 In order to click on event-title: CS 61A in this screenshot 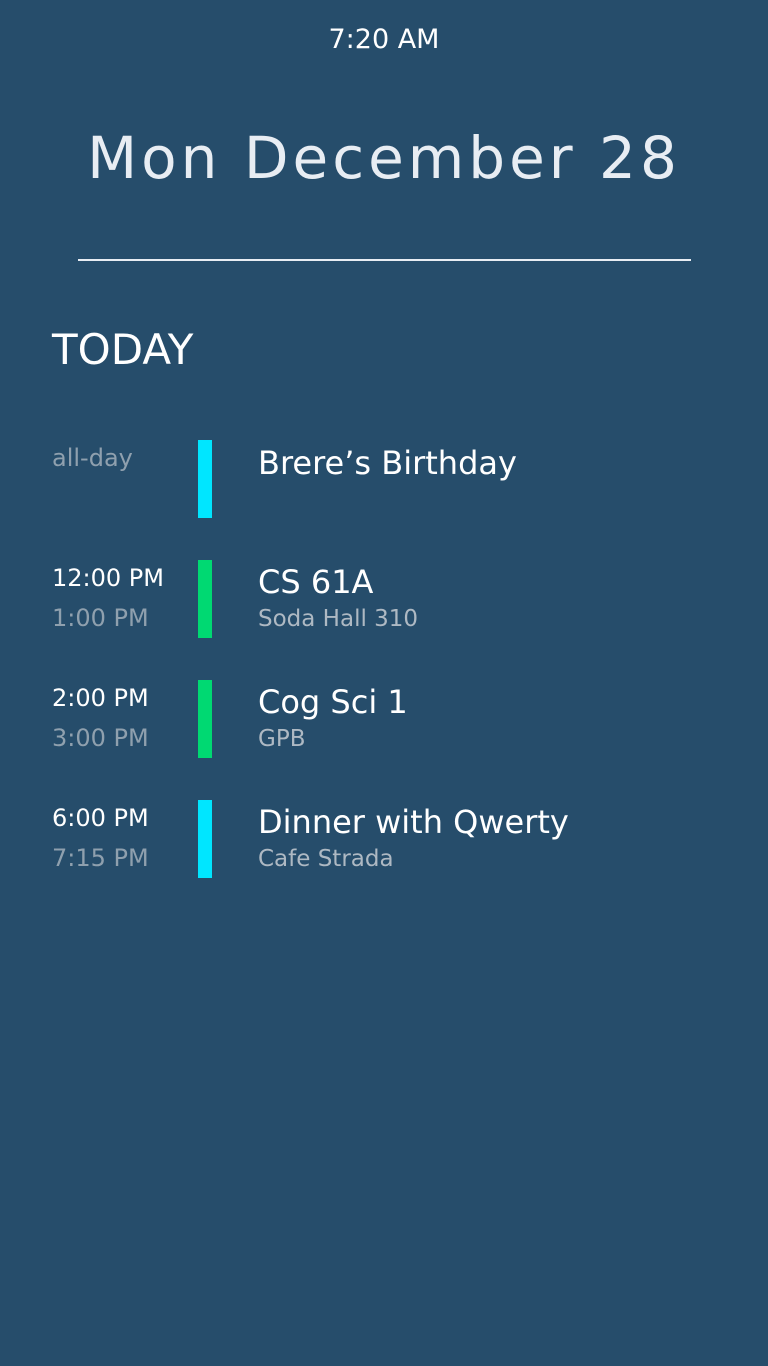, I will do `click(316, 582)`.